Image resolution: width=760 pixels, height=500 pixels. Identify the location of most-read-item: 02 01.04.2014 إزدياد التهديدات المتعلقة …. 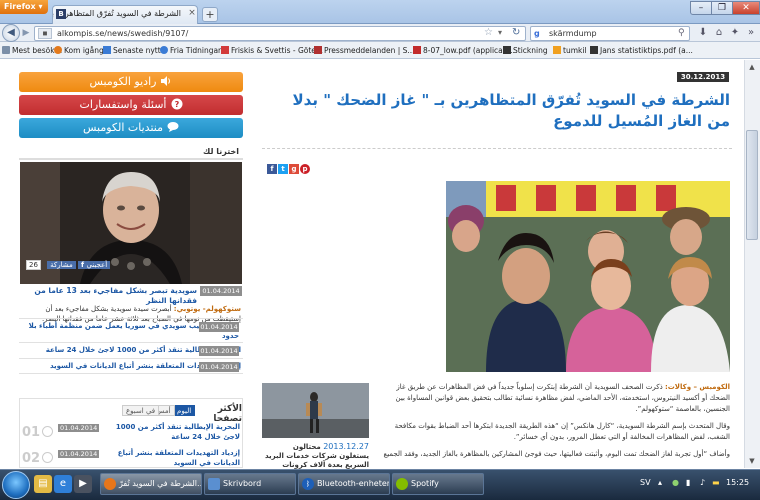
(131, 459).